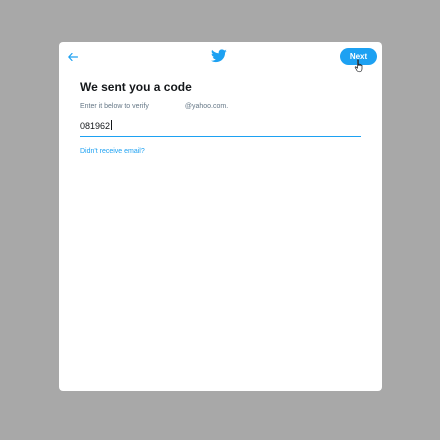  Describe the element at coordinates (358, 66) in the screenshot. I see `hand-cursor-icon` at that location.